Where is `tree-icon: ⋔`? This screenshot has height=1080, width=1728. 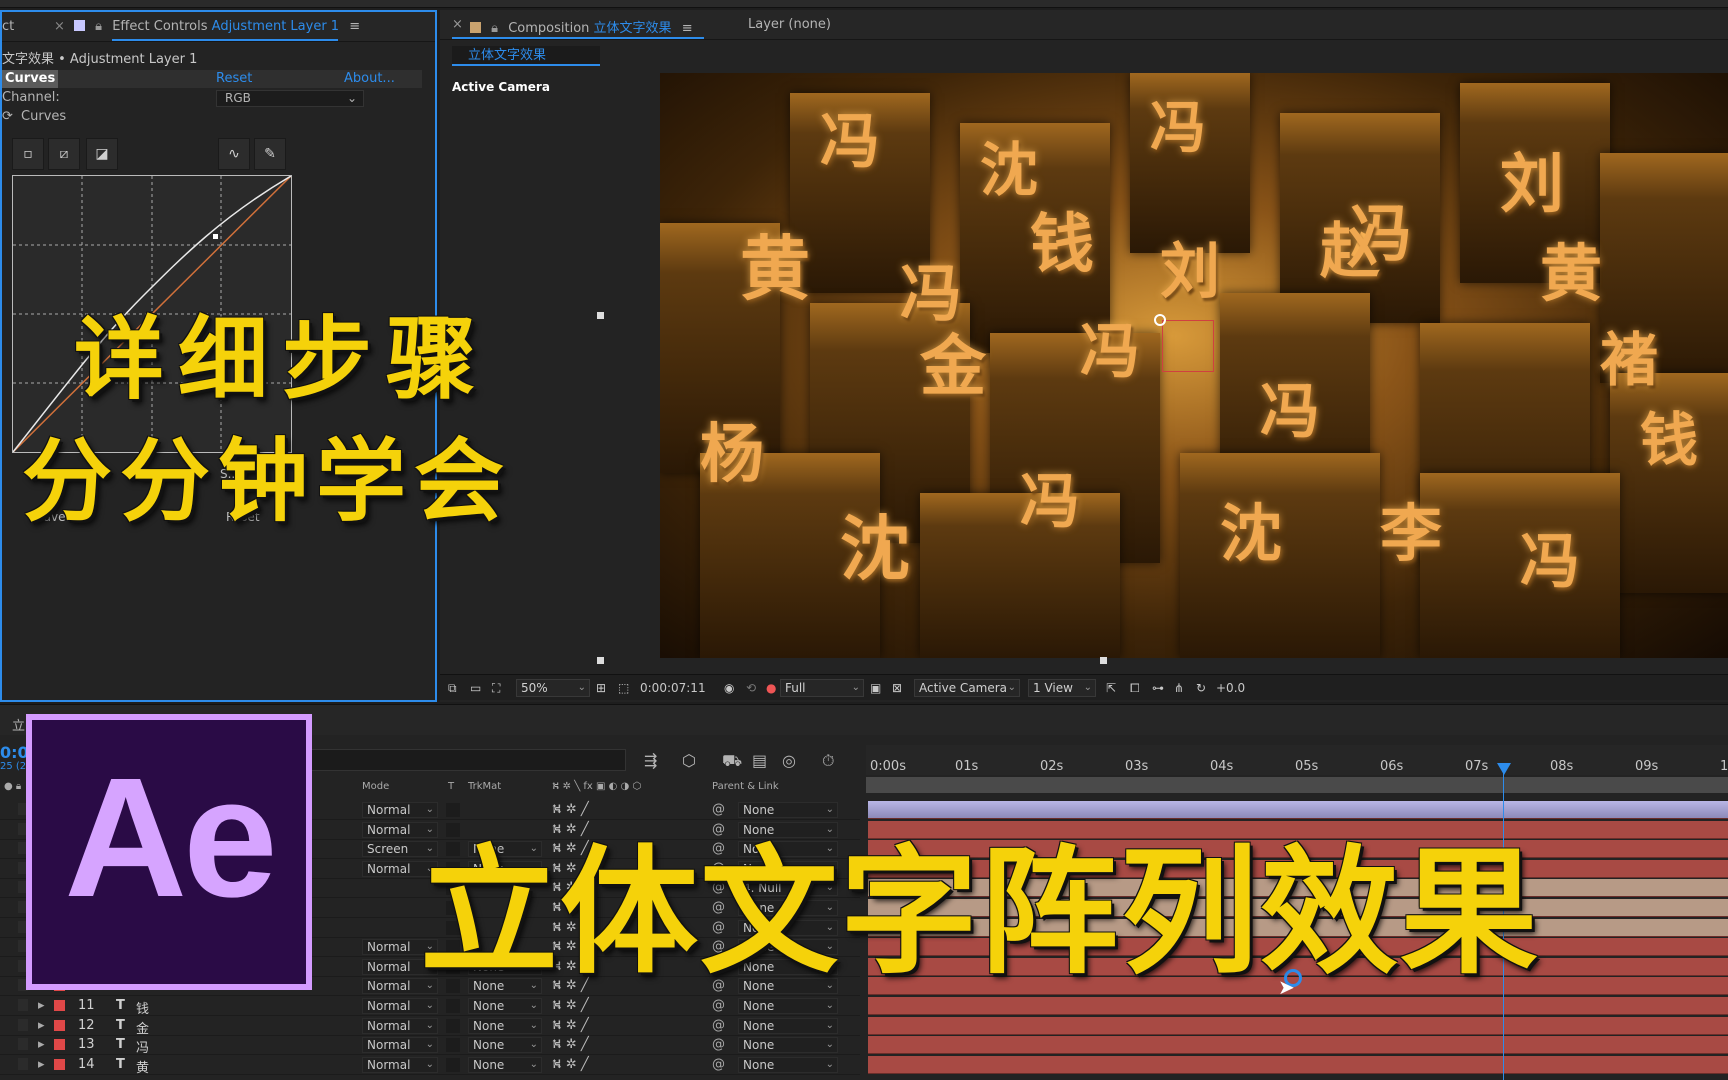
tree-icon: ⋔ is located at coordinates (1179, 688).